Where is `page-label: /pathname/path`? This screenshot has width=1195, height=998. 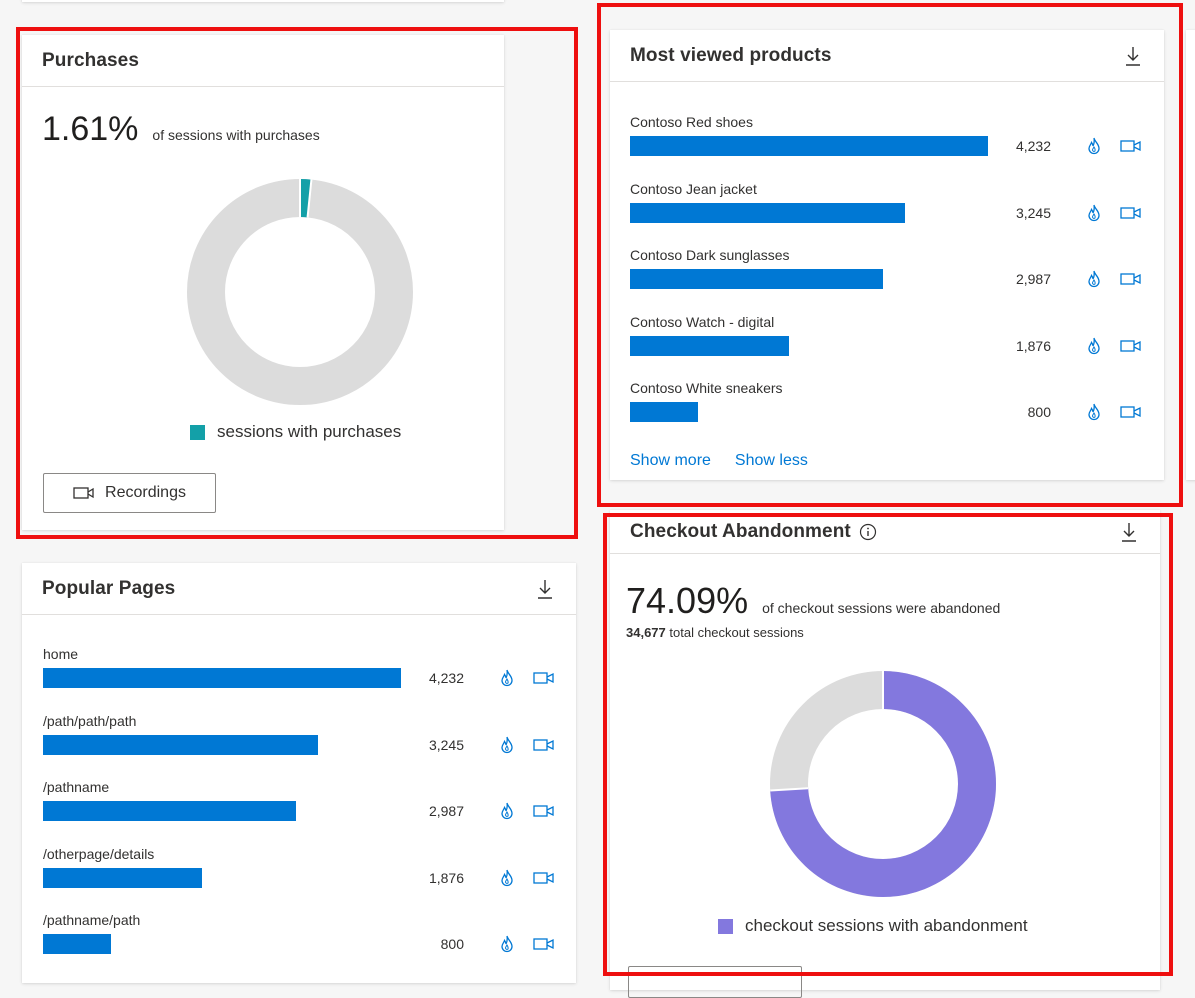
page-label: /pathname/path is located at coordinates (92, 920).